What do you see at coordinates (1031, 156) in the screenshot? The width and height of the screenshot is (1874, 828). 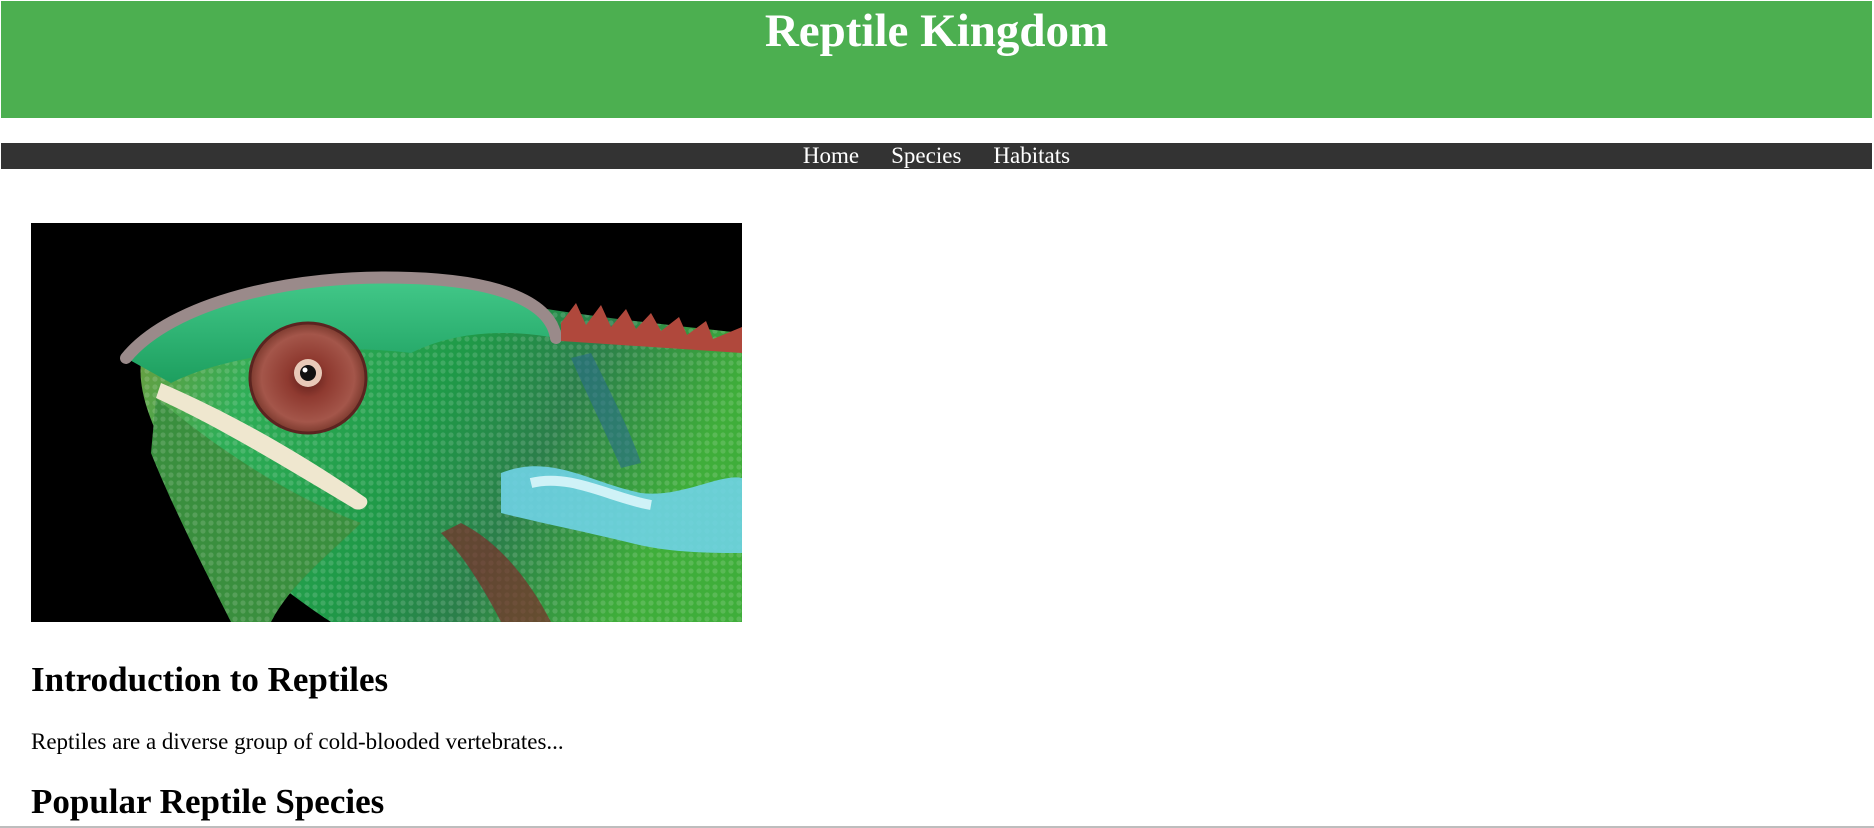 I see `nav-link-habitats: Habitats` at bounding box center [1031, 156].